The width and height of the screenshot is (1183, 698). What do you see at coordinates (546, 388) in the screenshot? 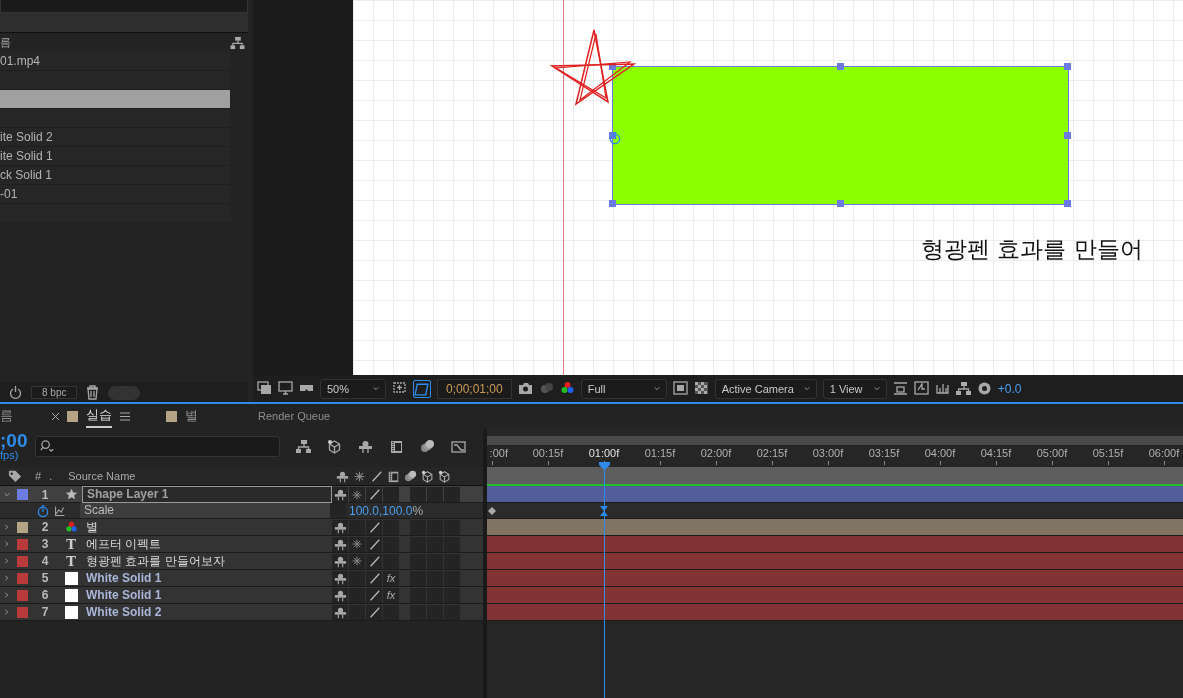
I see `snapshot-icon` at bounding box center [546, 388].